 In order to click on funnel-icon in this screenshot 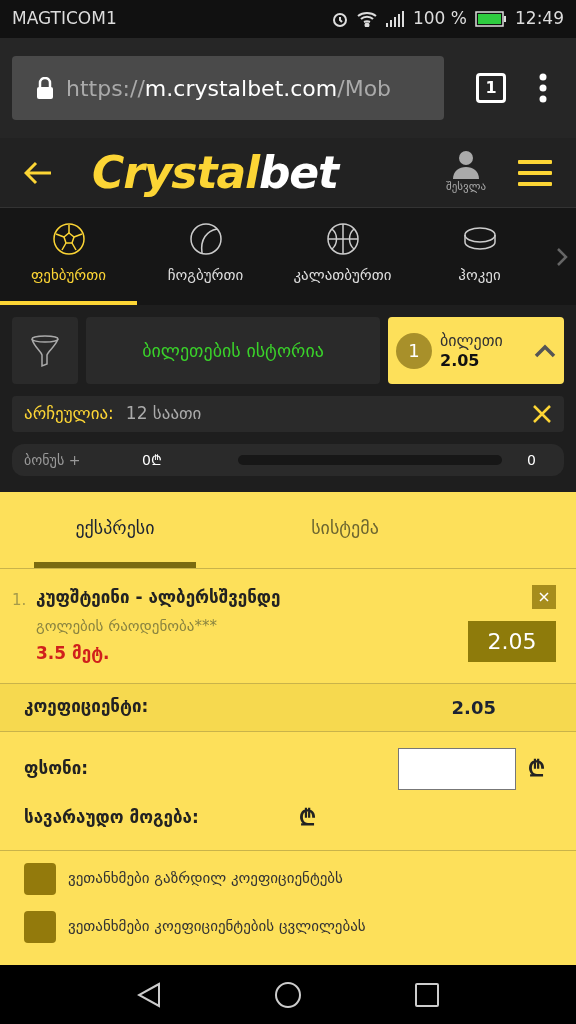, I will do `click(45, 350)`.